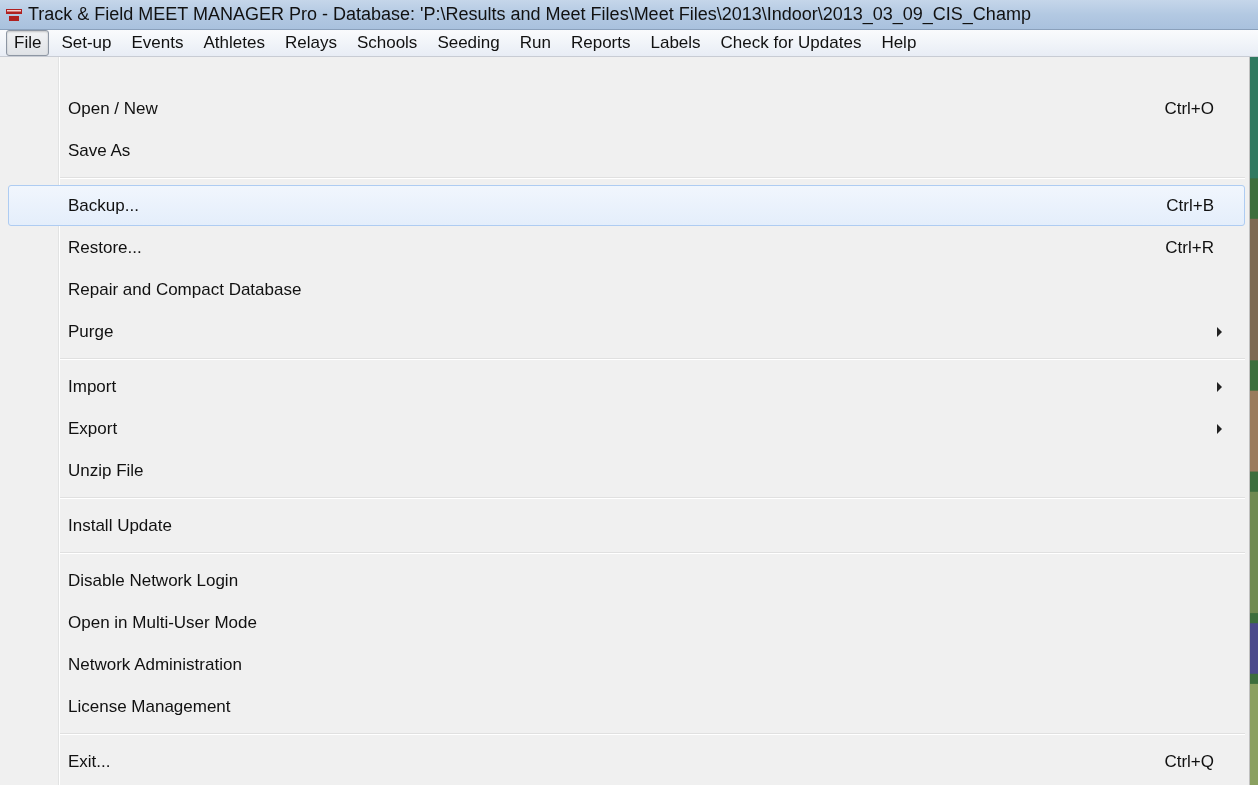  What do you see at coordinates (157, 43) in the screenshot?
I see `menu-bar-item: Events` at bounding box center [157, 43].